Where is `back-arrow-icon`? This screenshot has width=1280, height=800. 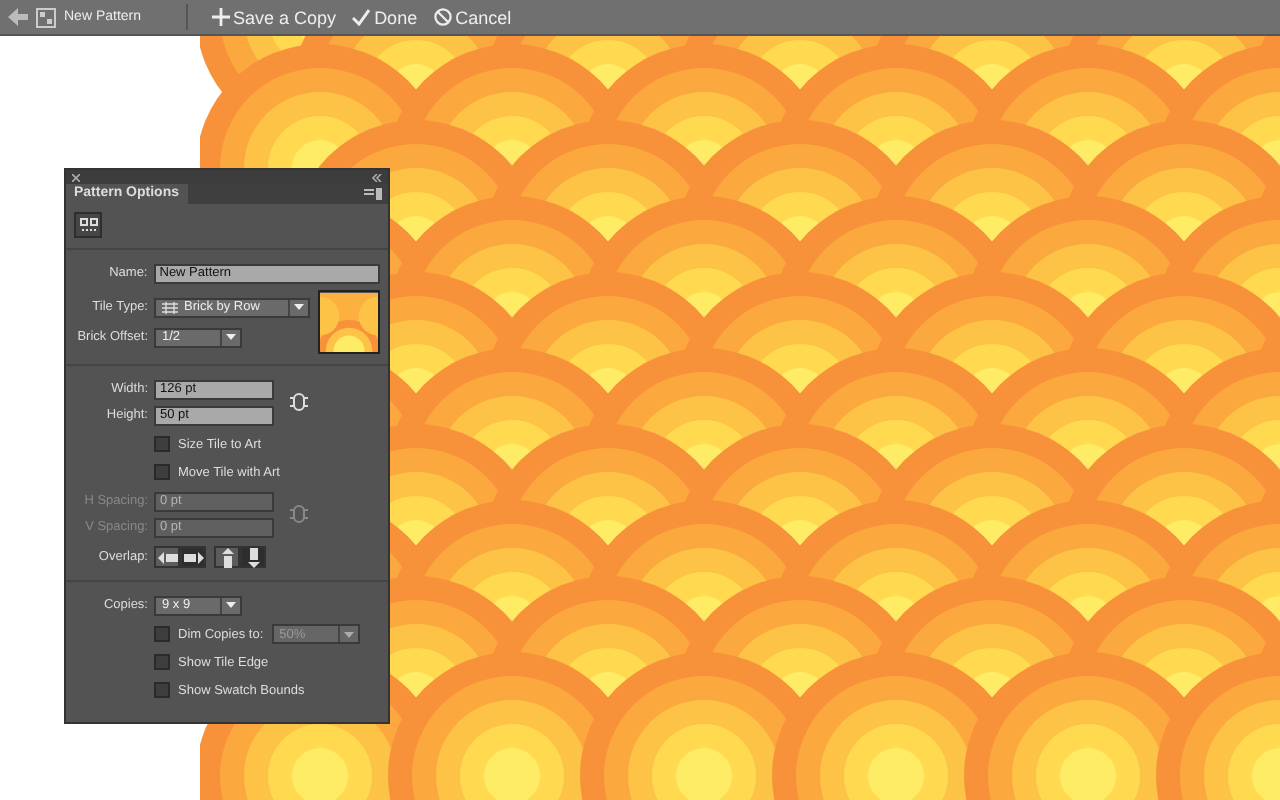 back-arrow-icon is located at coordinates (18, 17).